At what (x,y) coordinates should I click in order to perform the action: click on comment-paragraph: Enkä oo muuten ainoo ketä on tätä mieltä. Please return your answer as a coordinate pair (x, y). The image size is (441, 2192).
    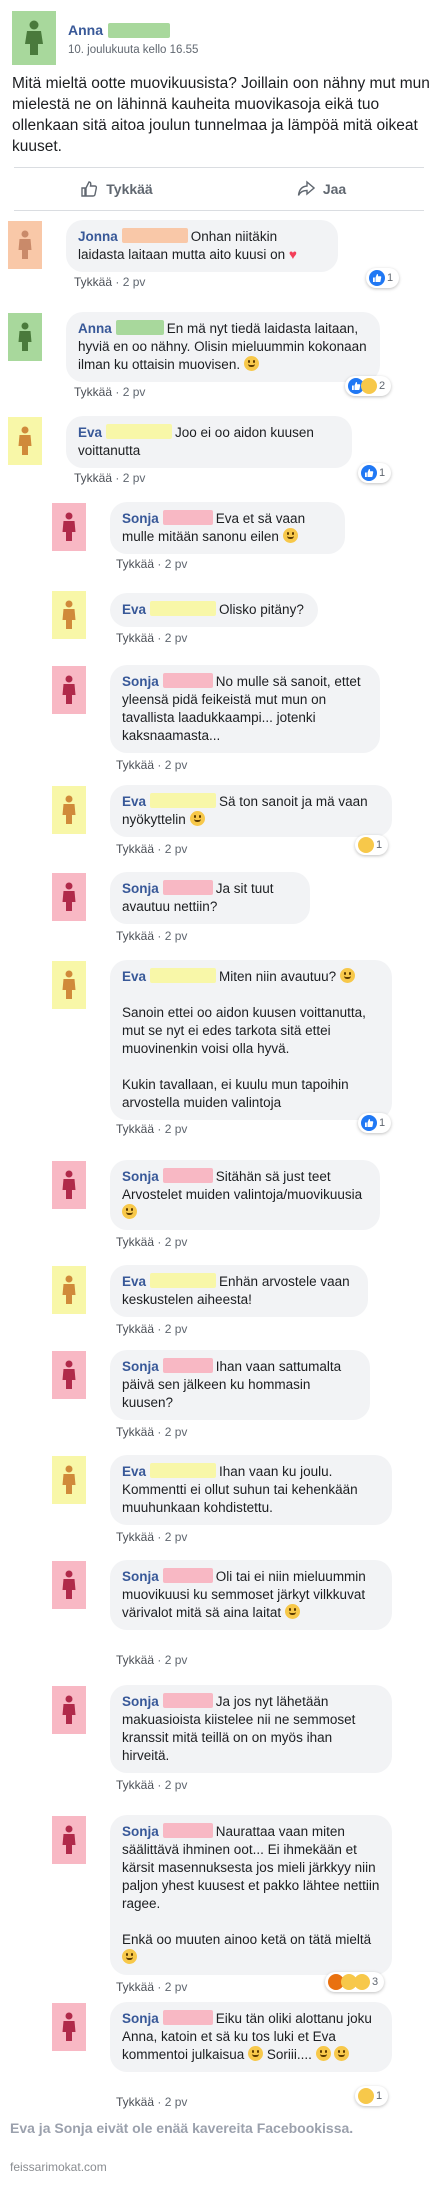
    Looking at the image, I should click on (247, 1939).